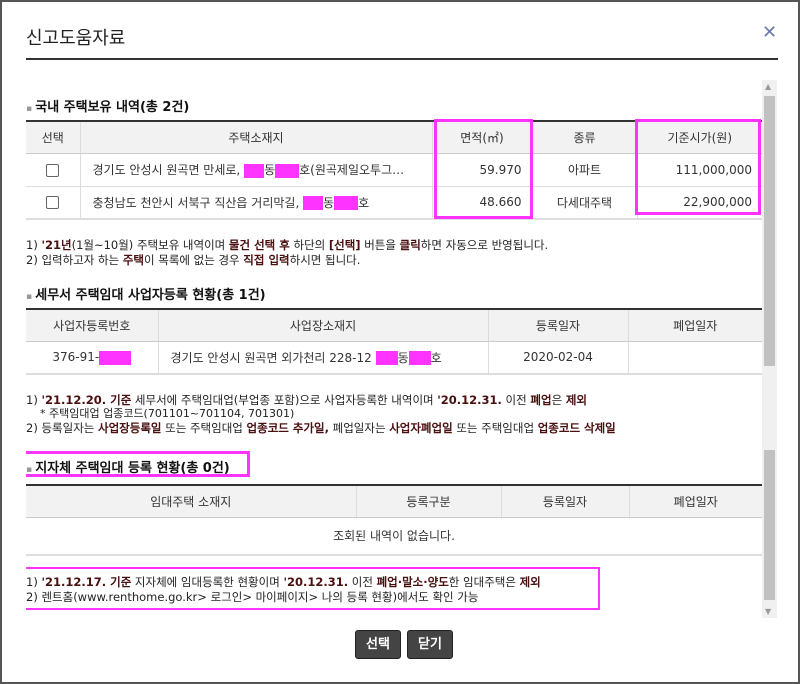 Image resolution: width=800 pixels, height=684 pixels. I want to click on col-header: 종류, so click(584, 137).